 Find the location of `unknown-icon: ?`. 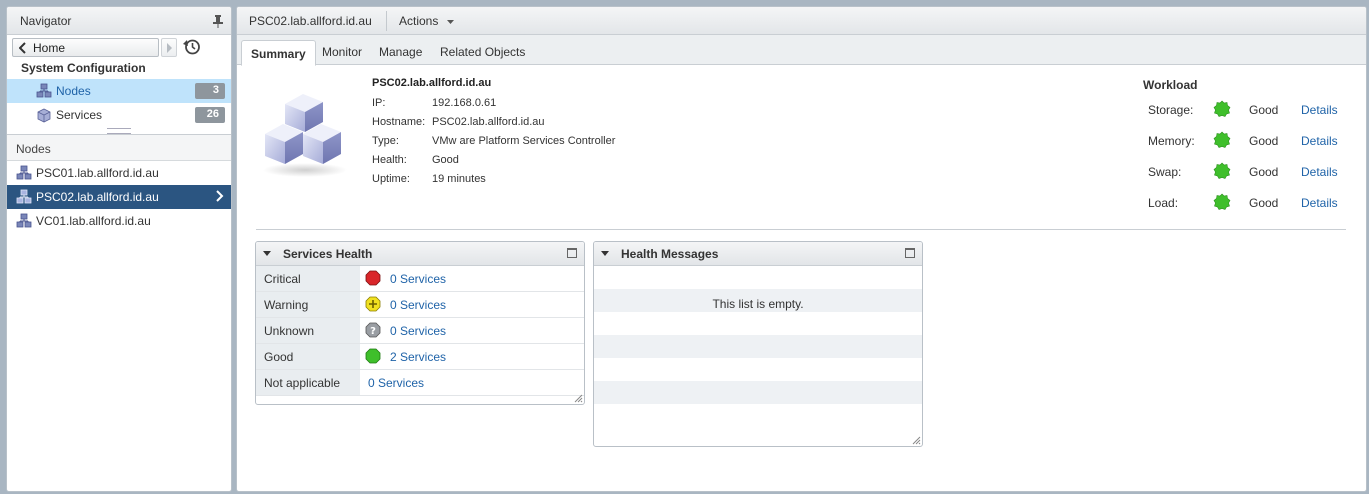

unknown-icon: ? is located at coordinates (373, 330).